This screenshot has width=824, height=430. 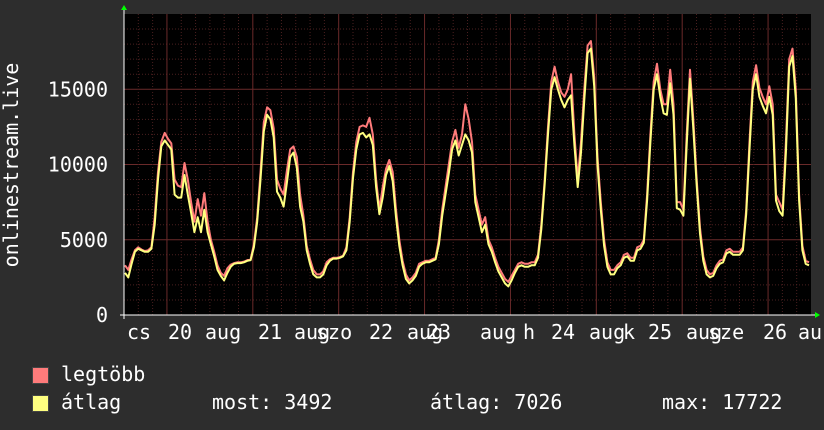 I want to click on legend-item-avg: átlag, so click(x=76, y=402).